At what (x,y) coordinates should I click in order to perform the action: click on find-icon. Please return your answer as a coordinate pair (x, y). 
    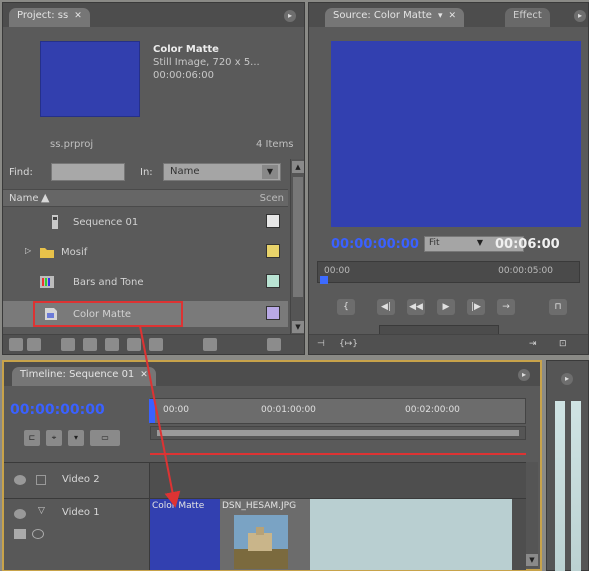
    Looking at the image, I should click on (90, 344).